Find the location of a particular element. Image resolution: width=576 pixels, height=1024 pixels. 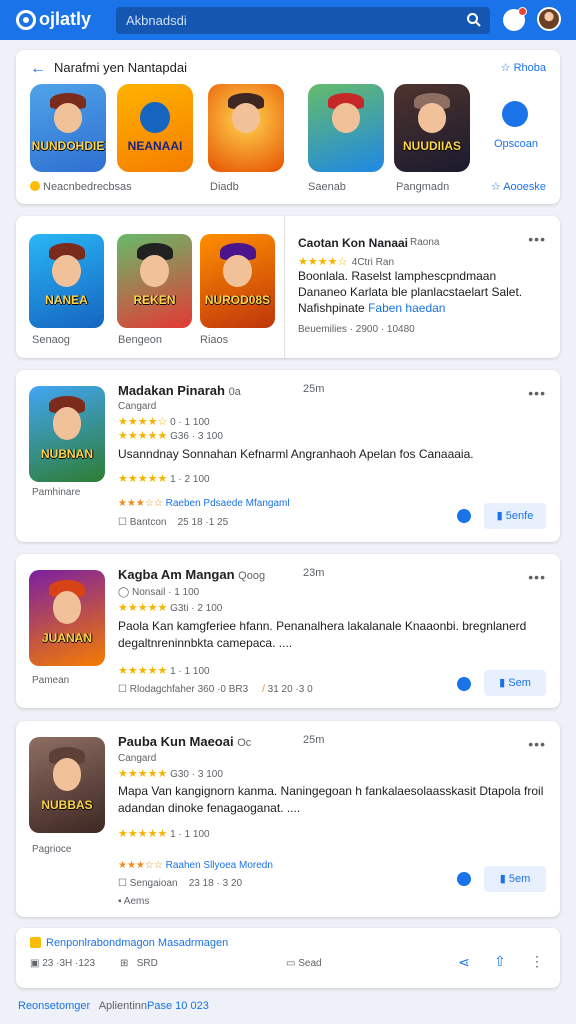

more-vert-icon: ⋮ is located at coordinates (537, 961).